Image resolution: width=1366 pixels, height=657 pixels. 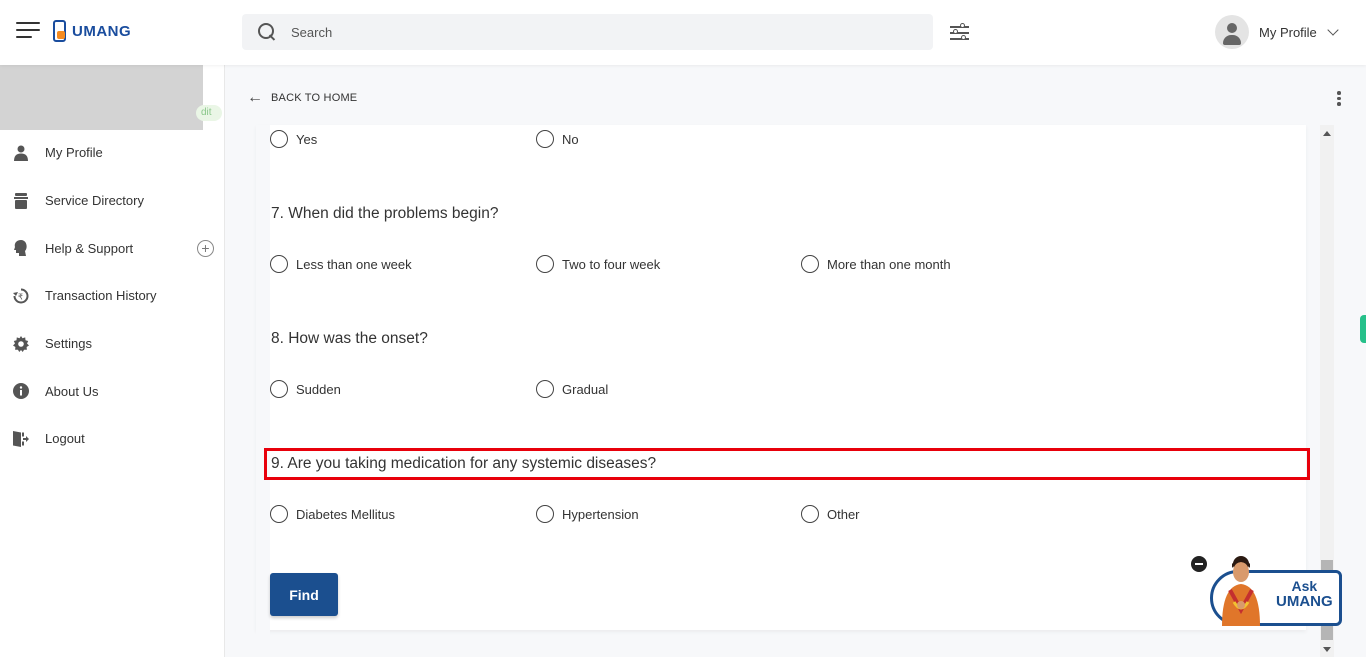 I want to click on radio-option-two-to-four-week: Two to four week, so click(x=598, y=264).